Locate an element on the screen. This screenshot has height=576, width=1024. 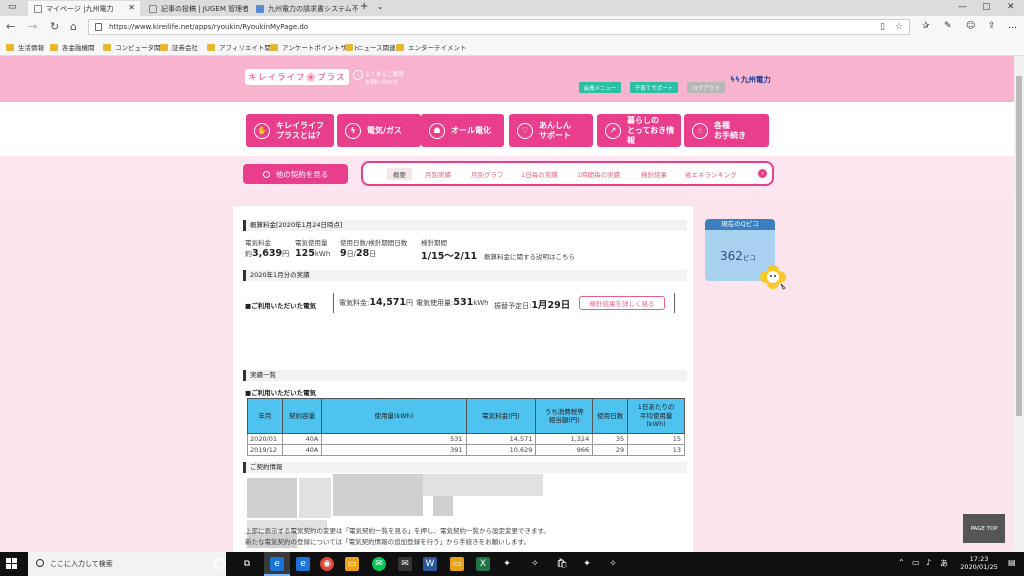
tab-actions-icon: ▭ is located at coordinates (12, 7).